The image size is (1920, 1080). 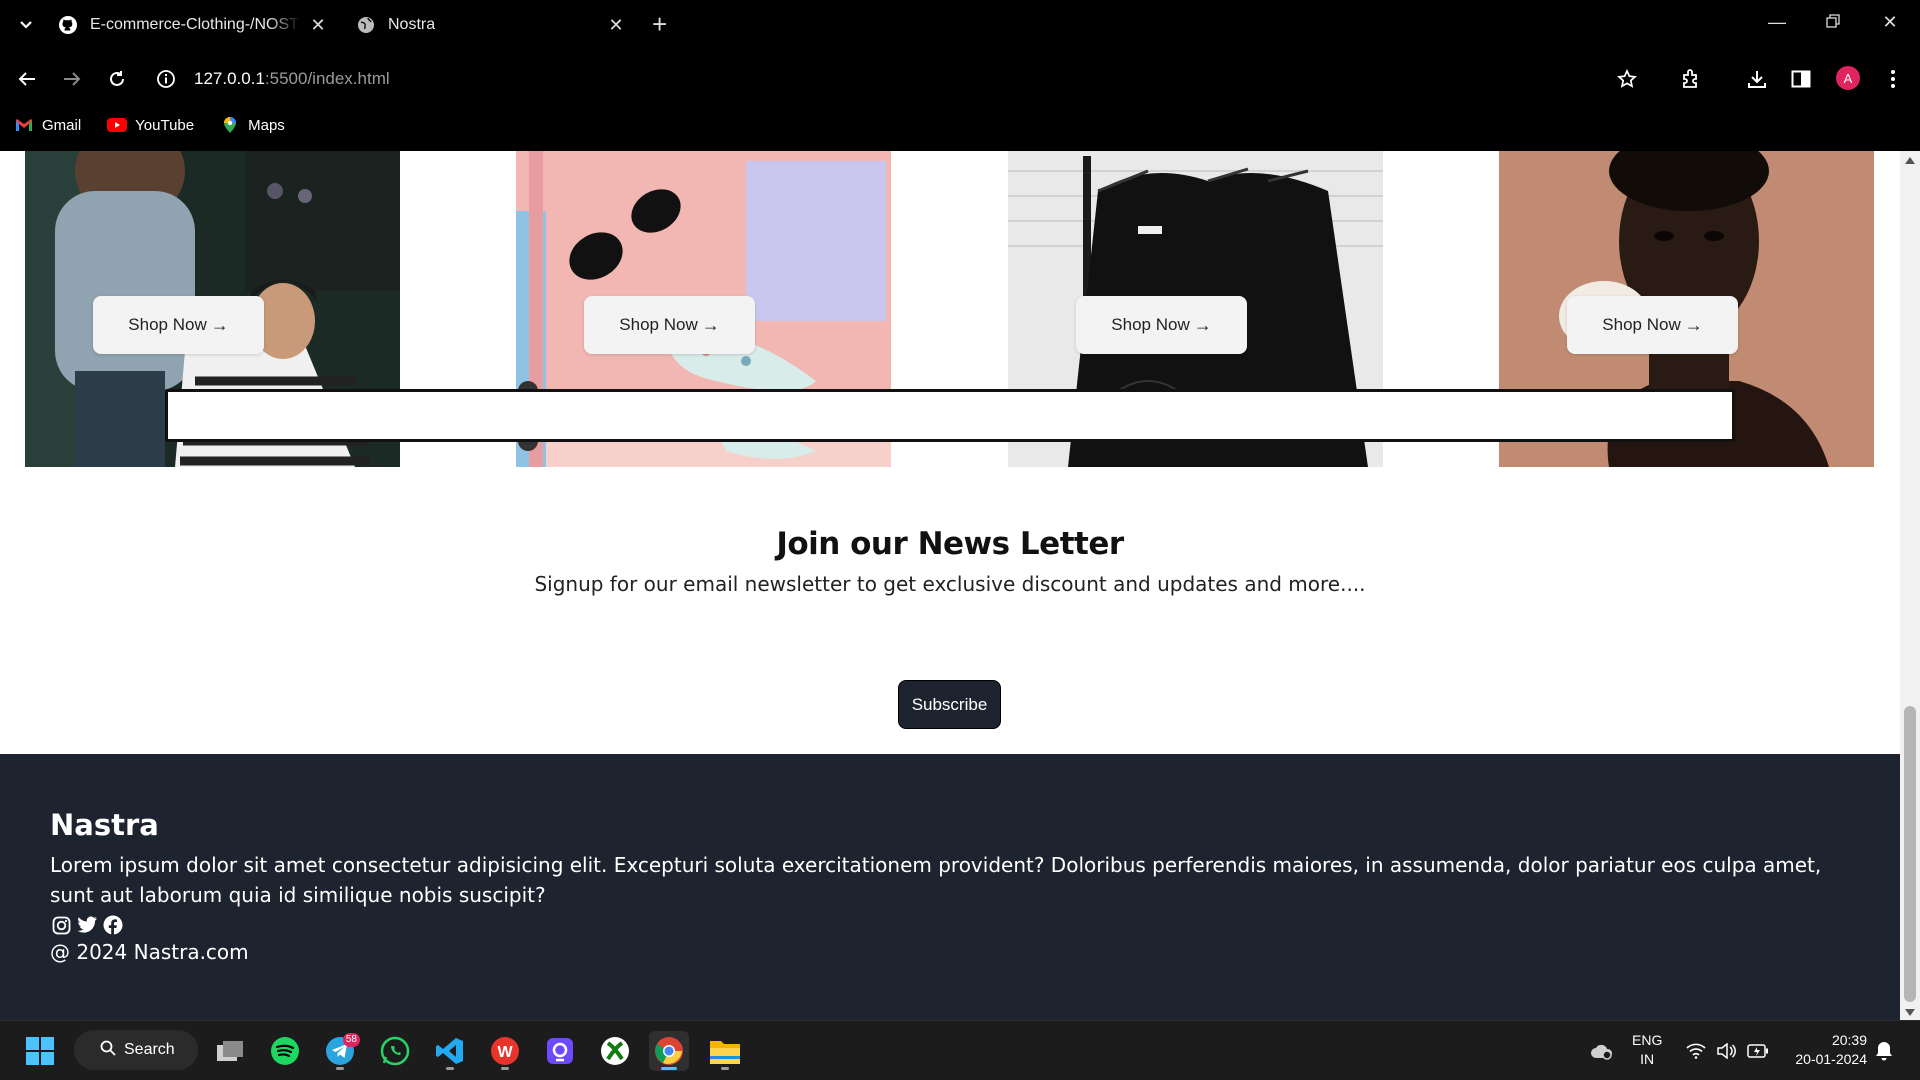 I want to click on close-window-icon: ✕, so click(x=1890, y=22).